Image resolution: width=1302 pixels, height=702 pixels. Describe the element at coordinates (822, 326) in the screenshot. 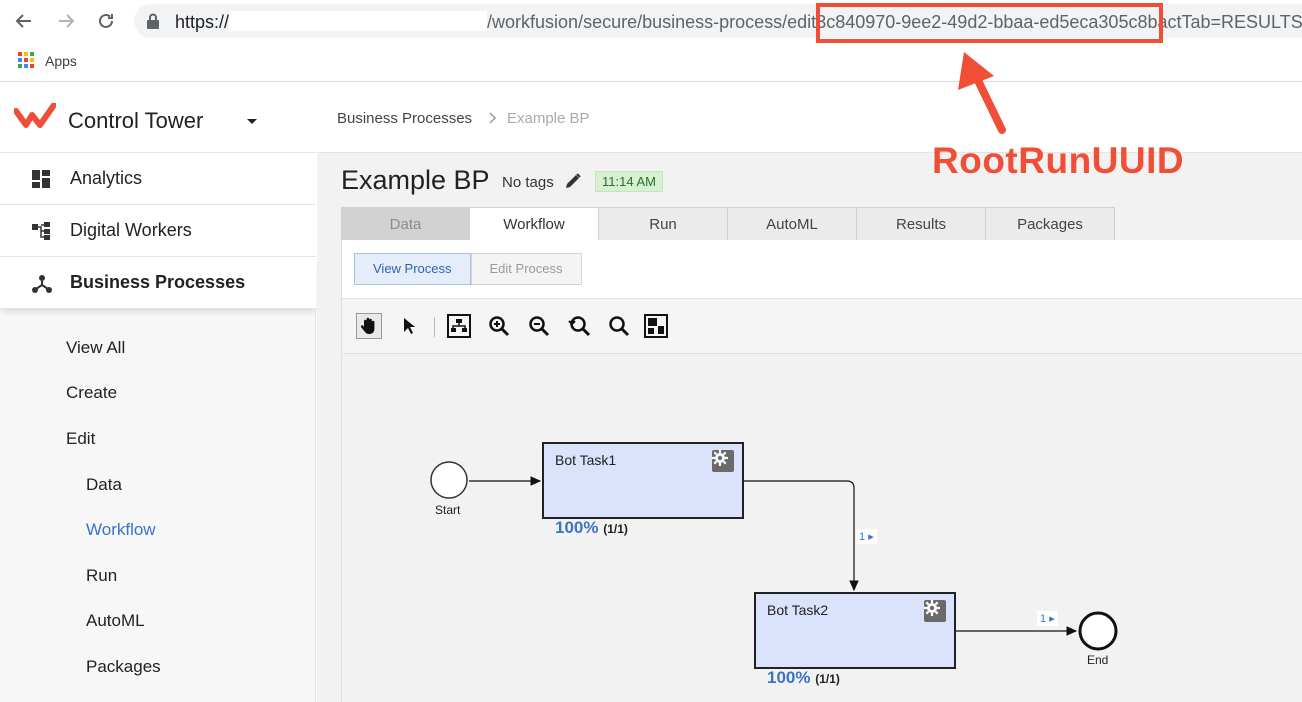

I see `diagram-toolbar` at that location.